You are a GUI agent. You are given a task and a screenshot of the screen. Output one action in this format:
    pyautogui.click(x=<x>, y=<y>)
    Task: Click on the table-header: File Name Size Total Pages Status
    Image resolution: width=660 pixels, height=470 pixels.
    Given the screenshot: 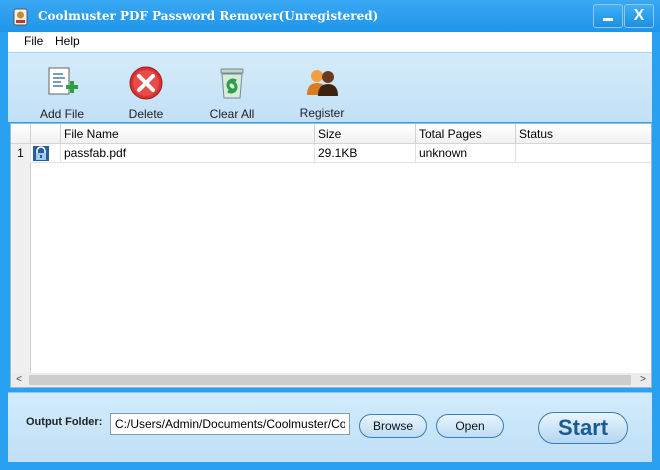 What is the action you would take?
    pyautogui.click(x=331, y=134)
    